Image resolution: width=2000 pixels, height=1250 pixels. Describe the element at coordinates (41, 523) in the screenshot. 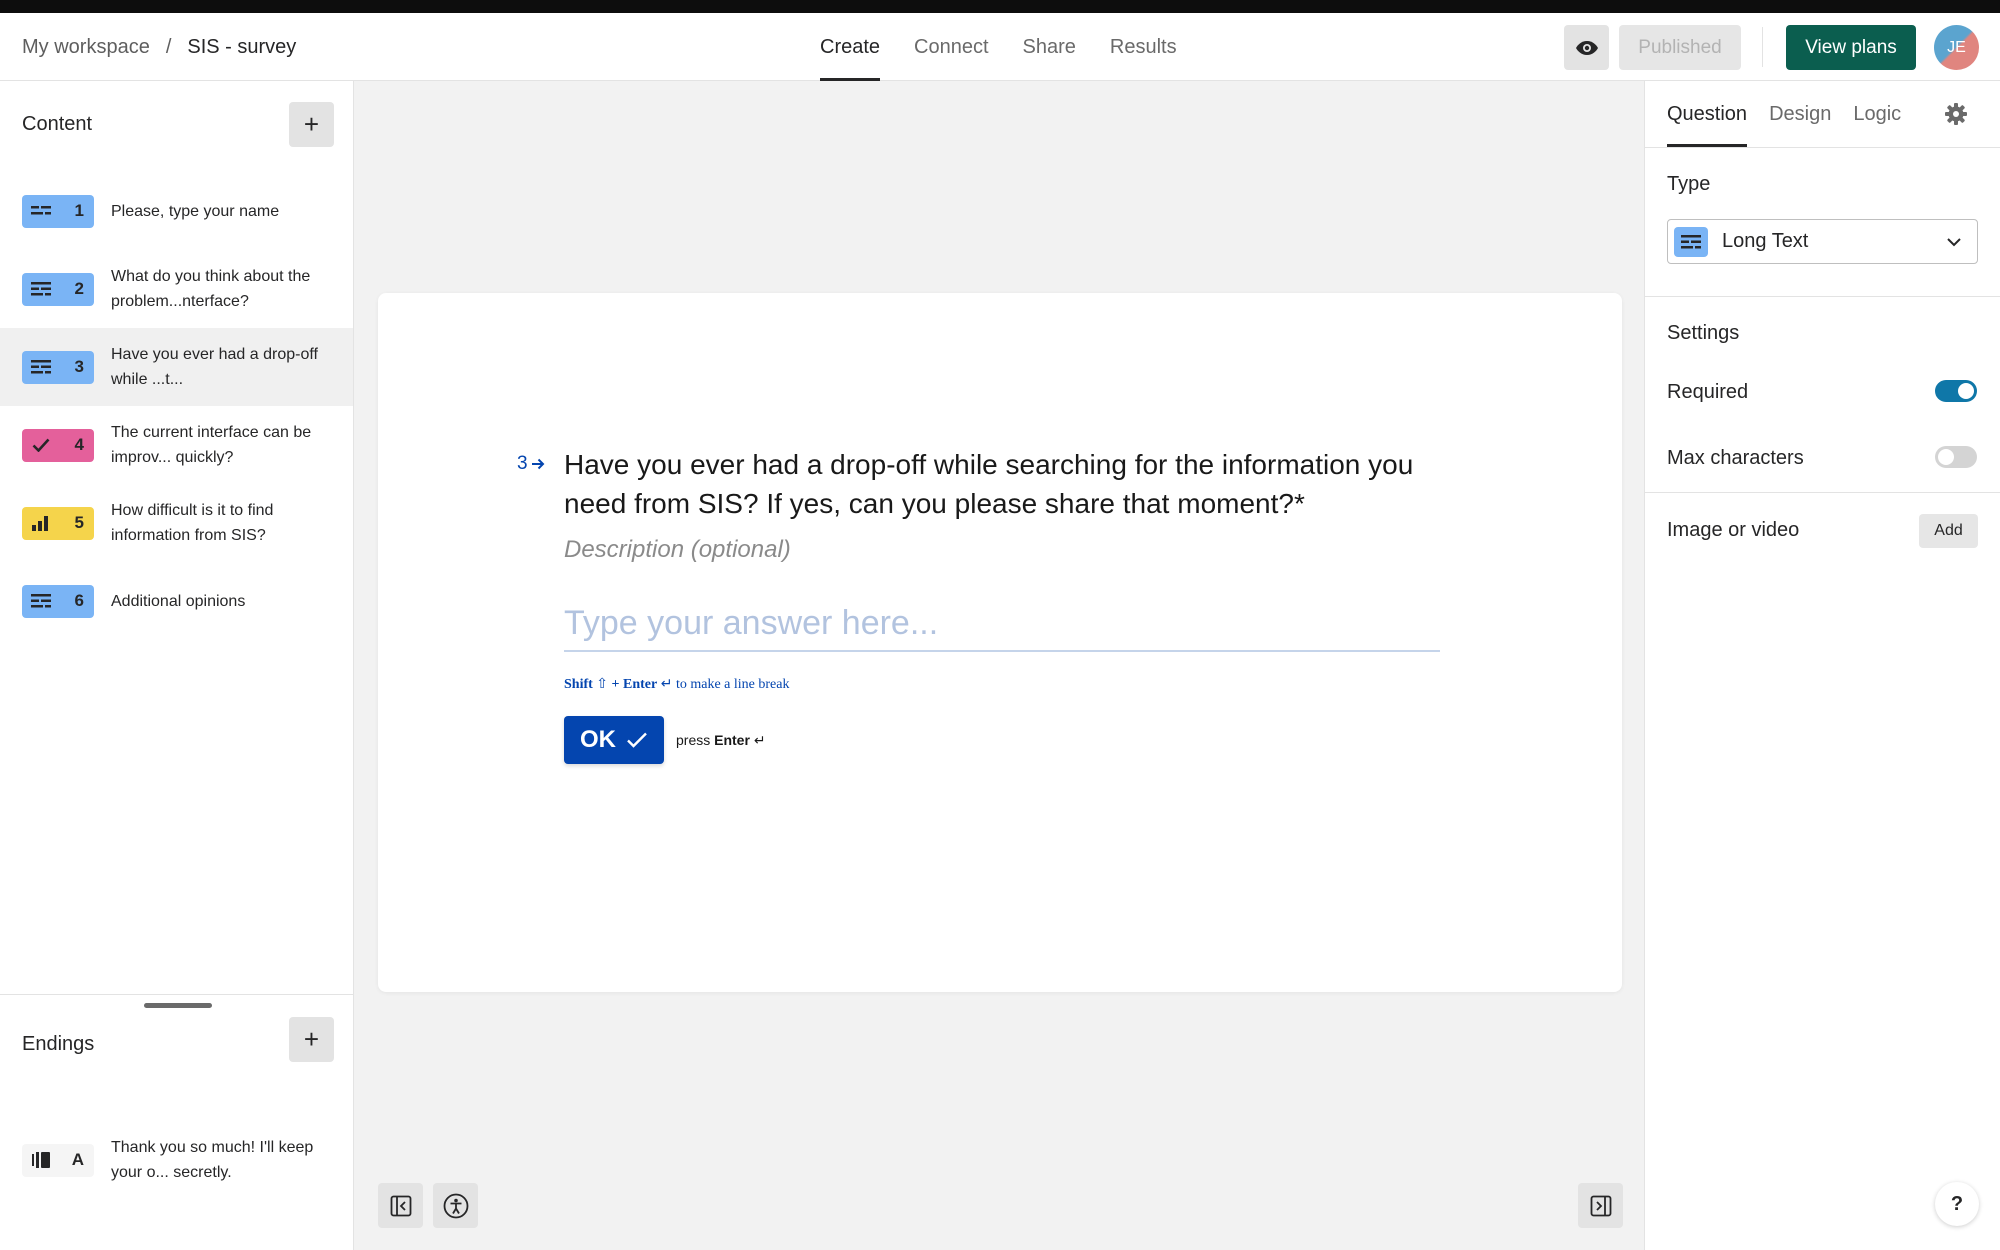

I see `bar-chart-icon` at that location.